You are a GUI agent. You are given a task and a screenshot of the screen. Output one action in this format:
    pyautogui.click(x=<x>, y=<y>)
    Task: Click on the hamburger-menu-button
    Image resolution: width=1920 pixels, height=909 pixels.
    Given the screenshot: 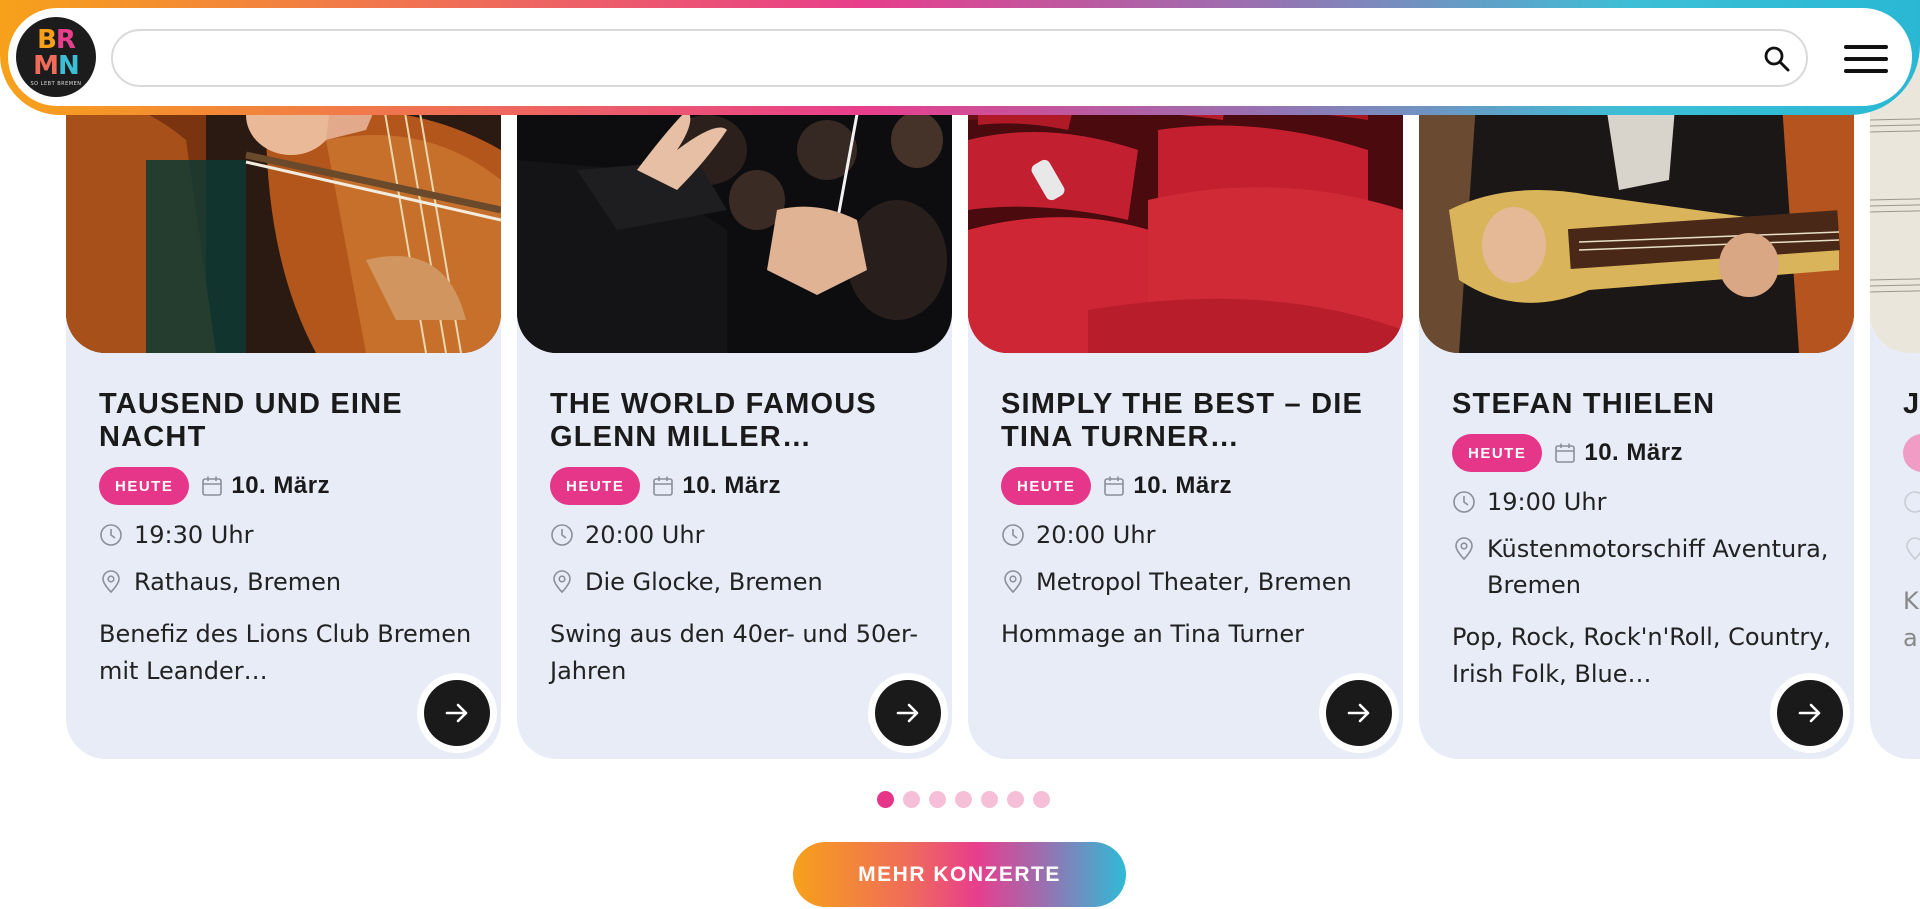 What is the action you would take?
    pyautogui.click(x=1866, y=59)
    